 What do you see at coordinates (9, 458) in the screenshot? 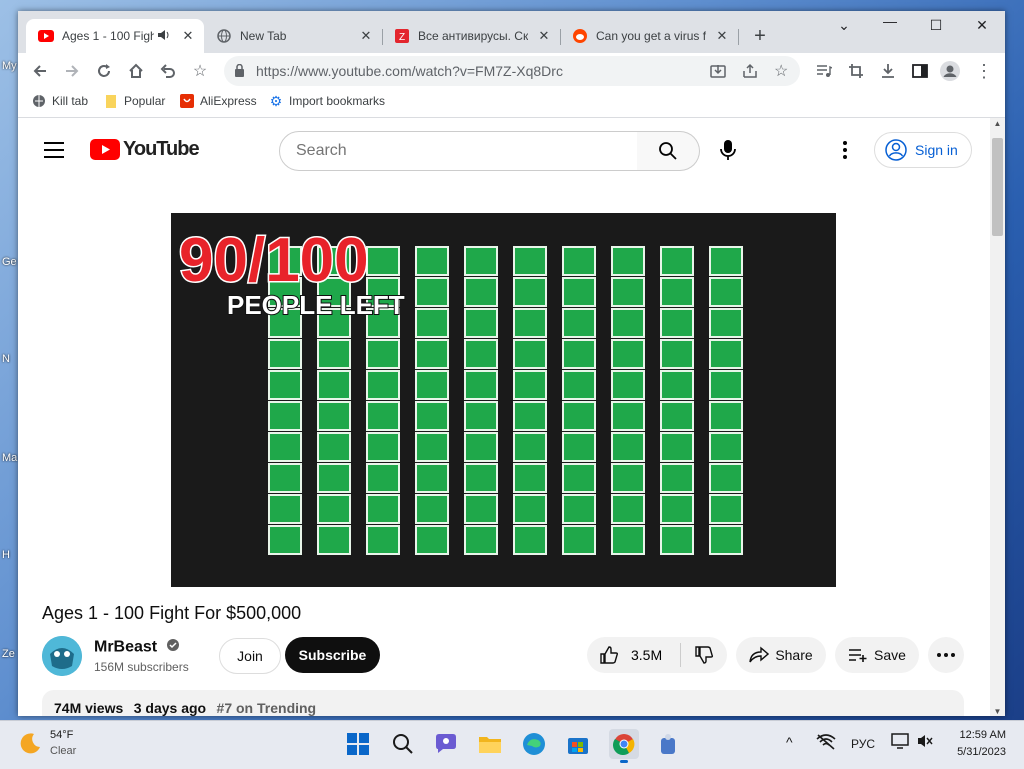
I see `desktop-label: Ma` at bounding box center [9, 458].